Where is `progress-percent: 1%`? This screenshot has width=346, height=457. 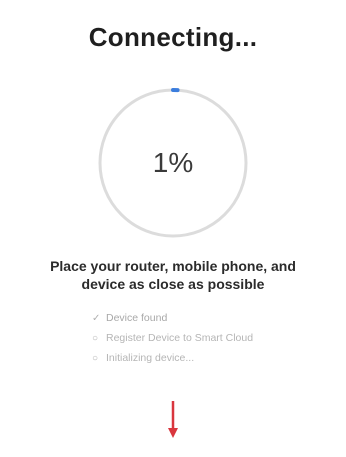
progress-percent: 1% is located at coordinates (173, 162).